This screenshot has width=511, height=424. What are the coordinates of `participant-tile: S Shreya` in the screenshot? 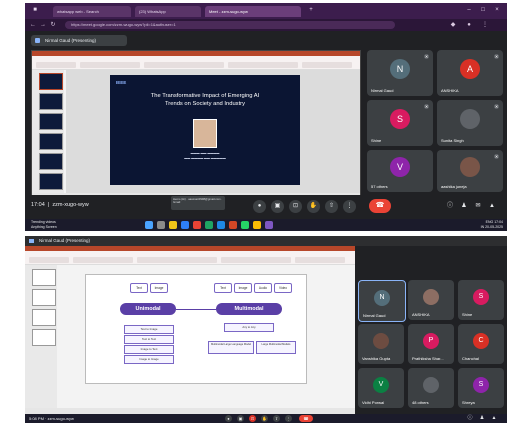 It's located at (481, 388).